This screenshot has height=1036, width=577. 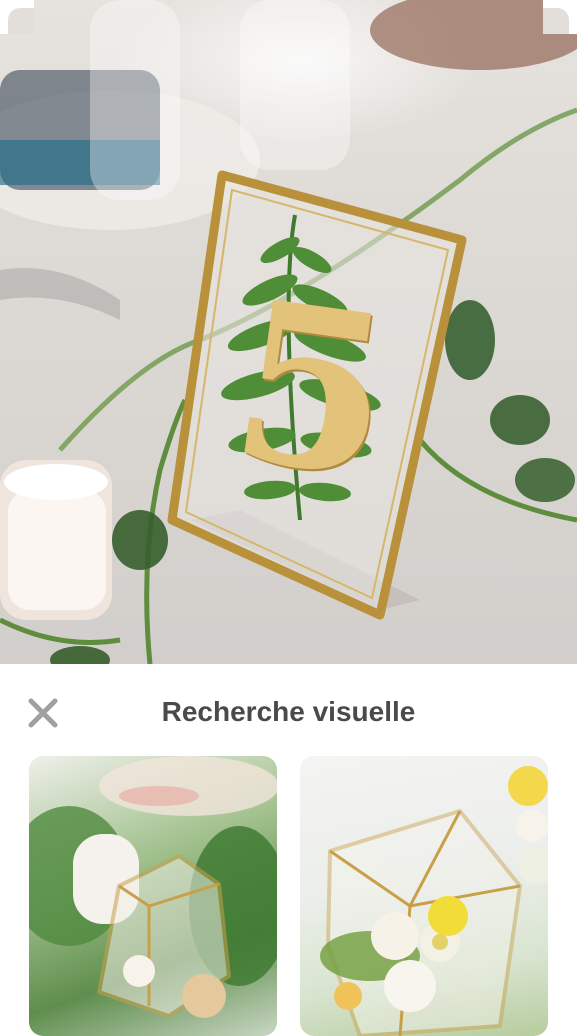 I want to click on sheet-title: Recherche visuelle, so click(x=288, y=711).